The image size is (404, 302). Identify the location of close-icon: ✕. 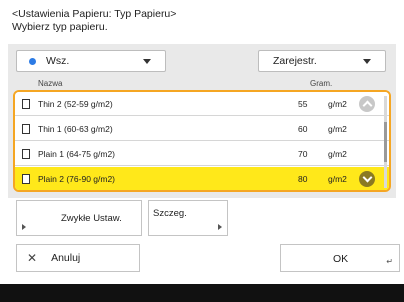
(32, 258).